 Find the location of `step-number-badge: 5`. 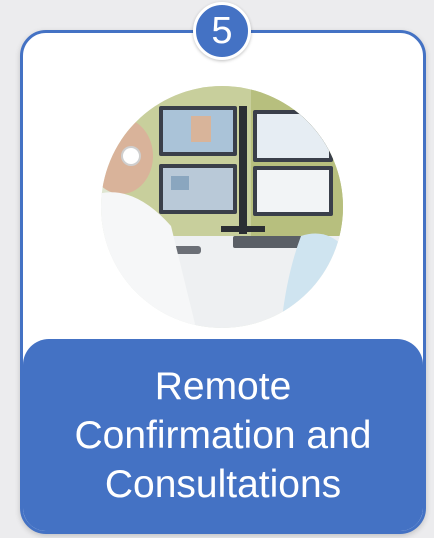

step-number-badge: 5 is located at coordinates (222, 31).